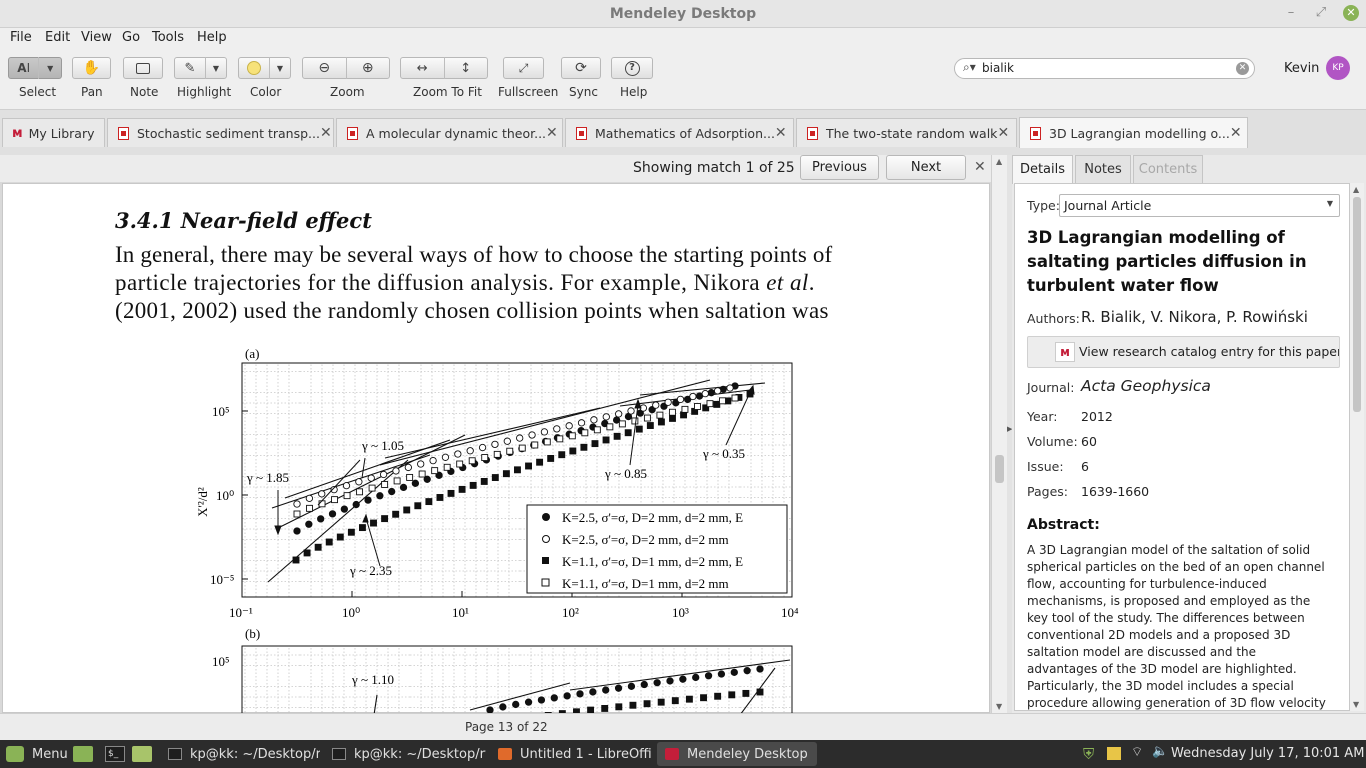  I want to click on data-point-open-square, so click(635, 421).